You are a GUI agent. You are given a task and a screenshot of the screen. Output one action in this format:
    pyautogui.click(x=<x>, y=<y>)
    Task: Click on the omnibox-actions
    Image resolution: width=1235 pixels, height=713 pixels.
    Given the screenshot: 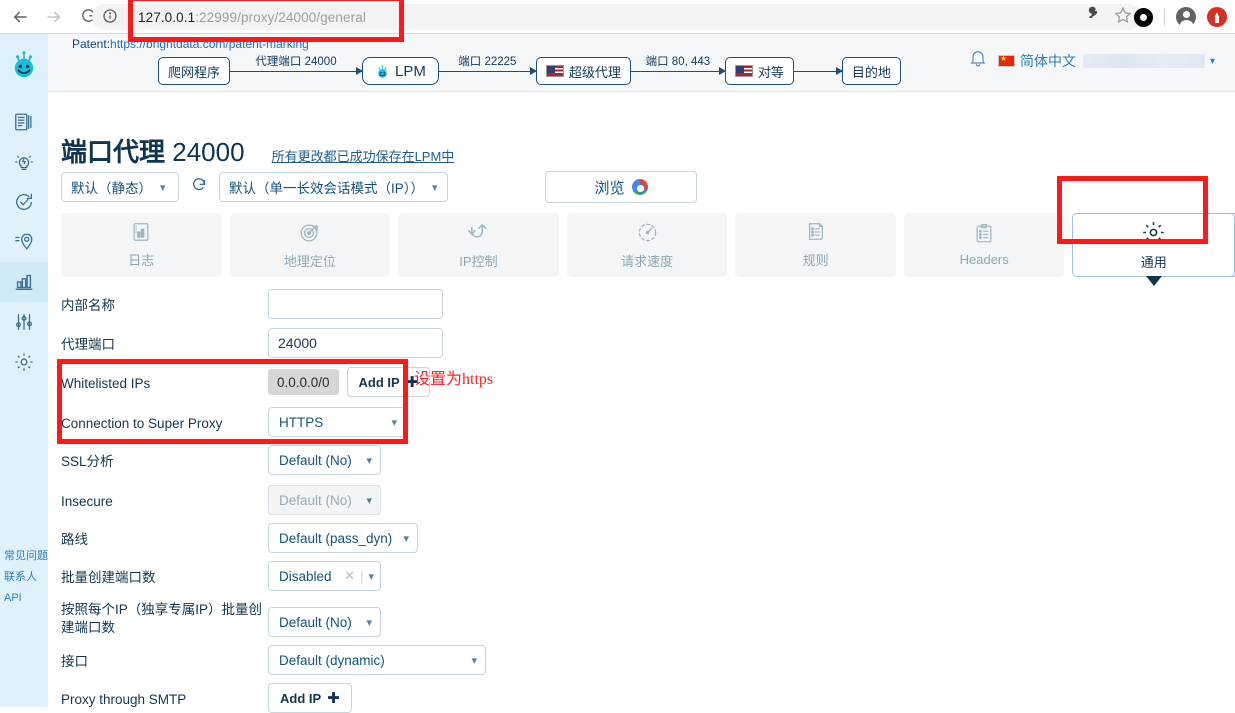 What is the action you would take?
    pyautogui.click(x=1108, y=17)
    